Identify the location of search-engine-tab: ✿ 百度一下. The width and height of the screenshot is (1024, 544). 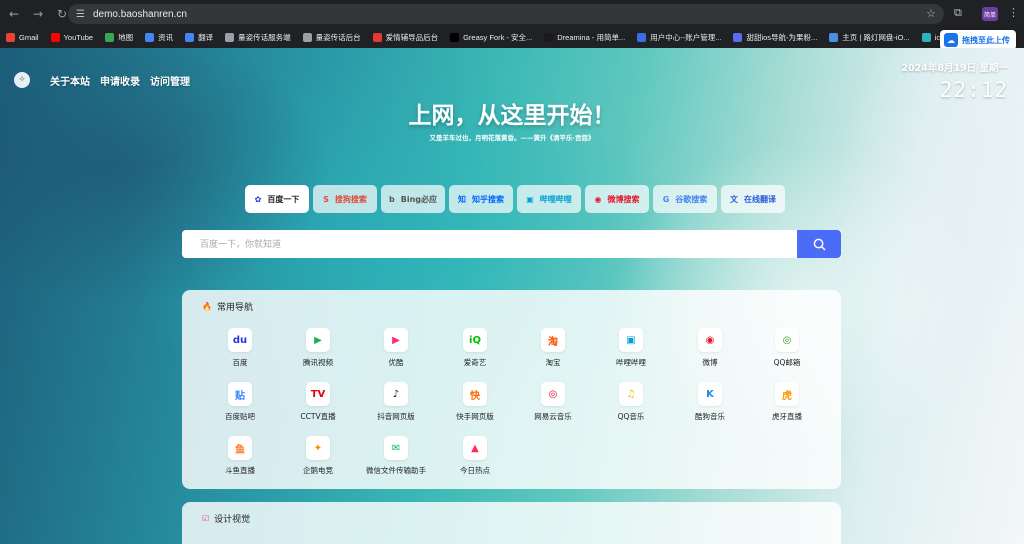
(277, 199).